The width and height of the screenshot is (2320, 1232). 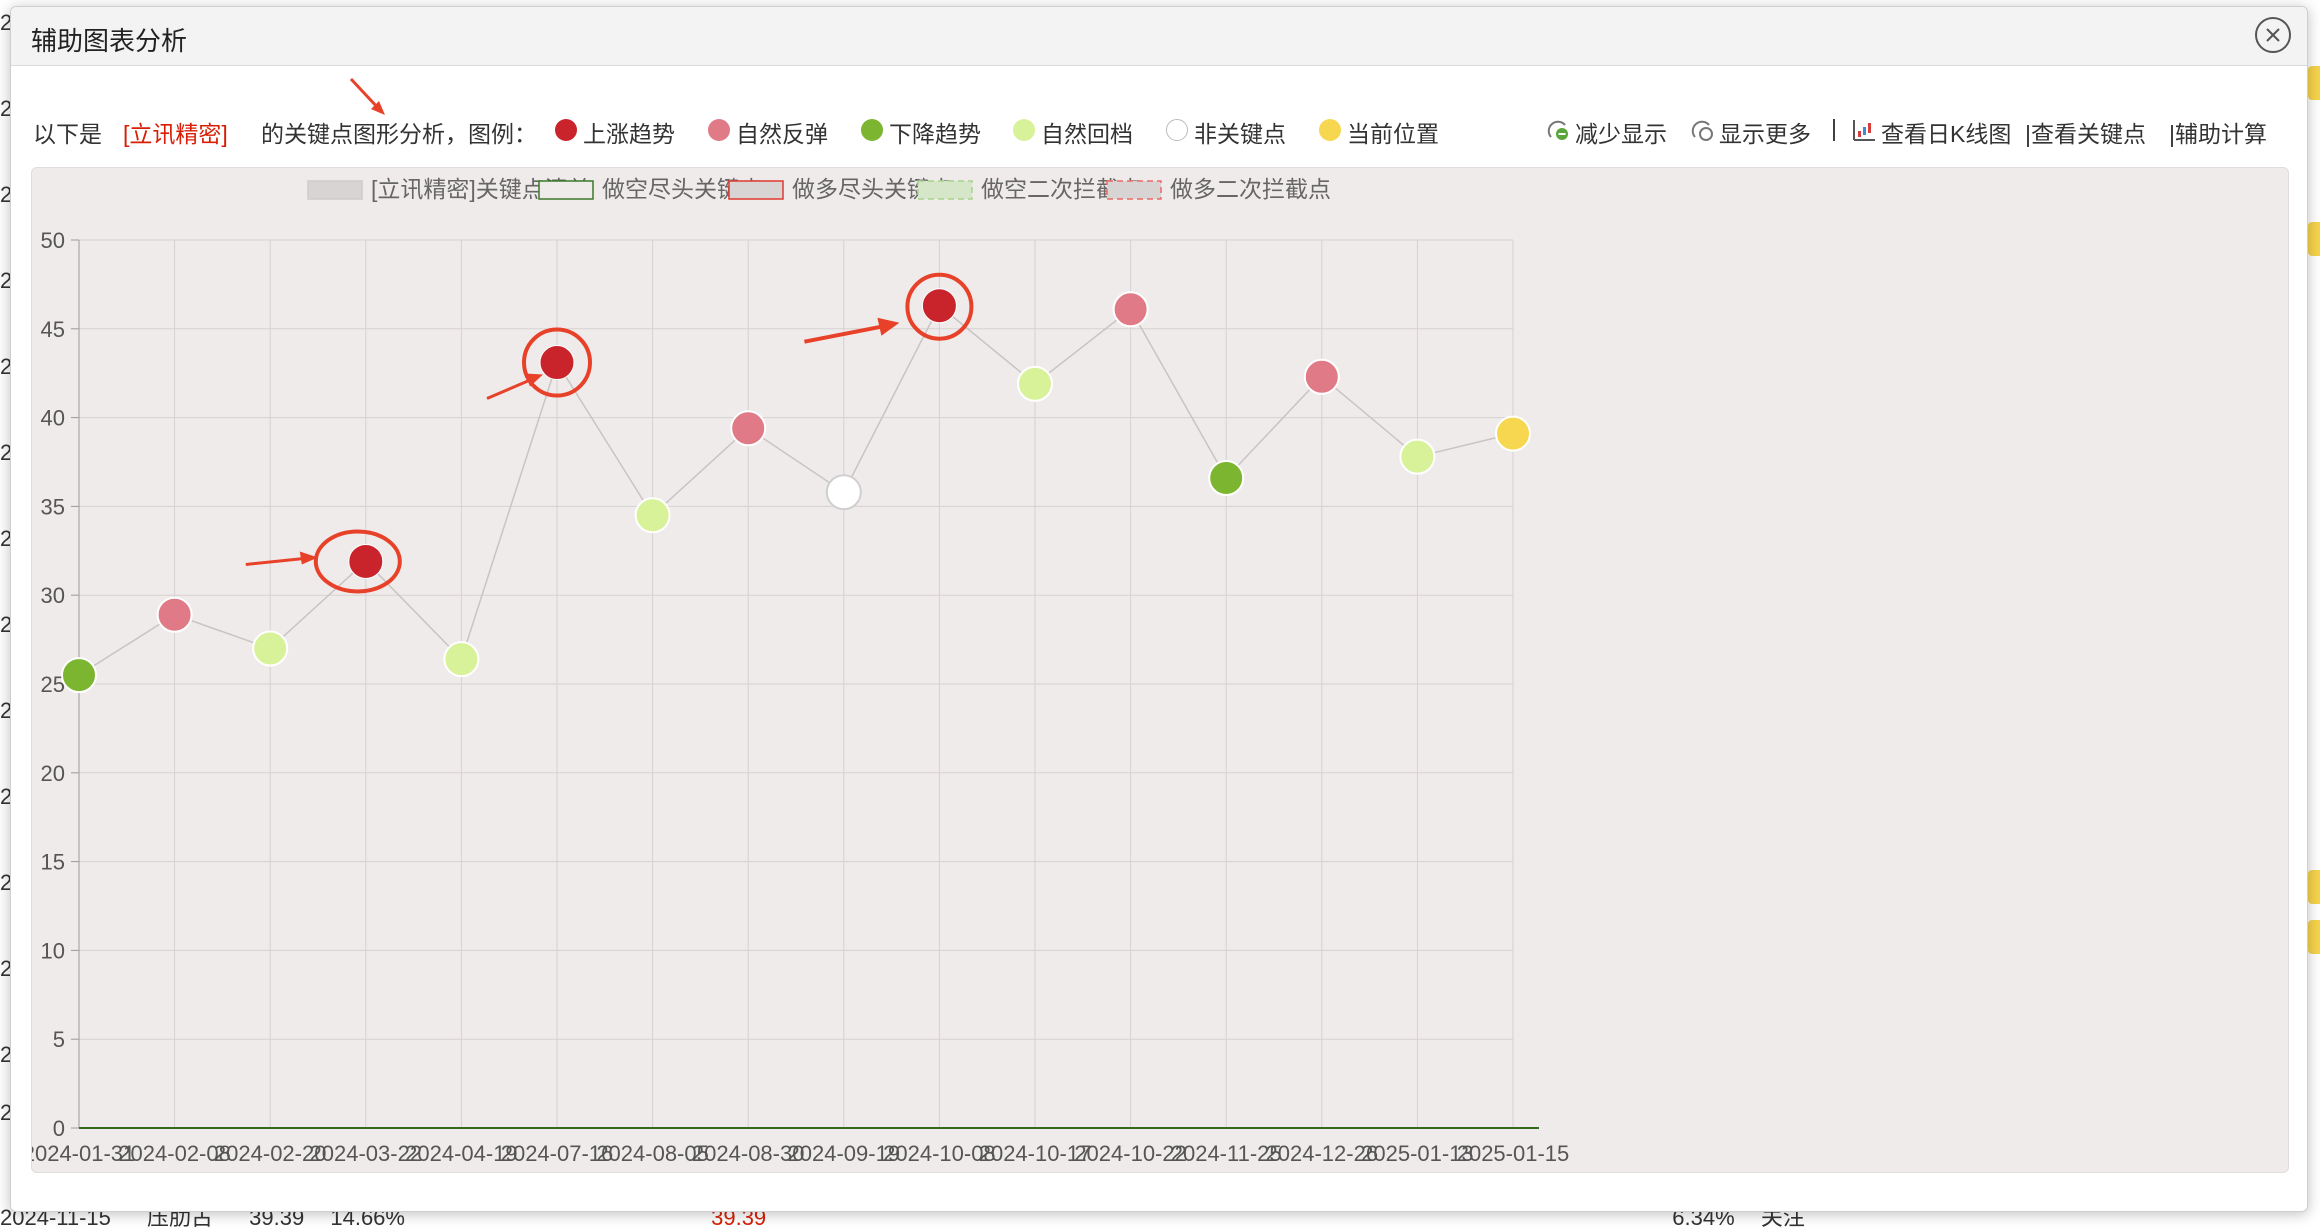 I want to click on view-key-points-link: |查看关键点, so click(x=2085, y=132).